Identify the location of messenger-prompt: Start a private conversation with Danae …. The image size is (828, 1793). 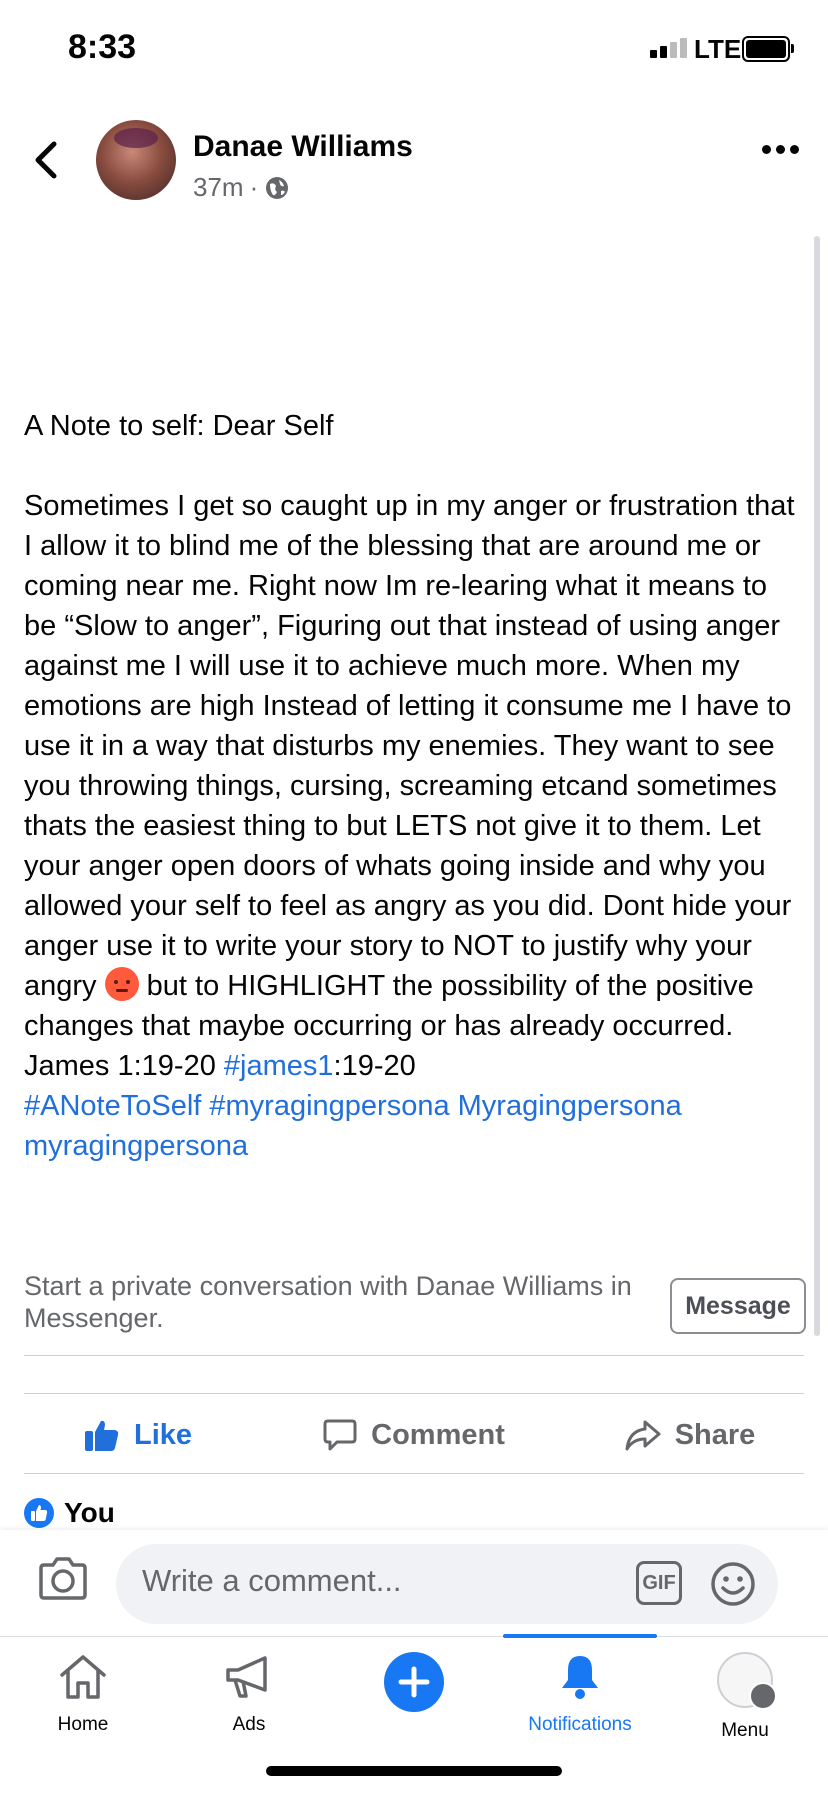
(328, 1302).